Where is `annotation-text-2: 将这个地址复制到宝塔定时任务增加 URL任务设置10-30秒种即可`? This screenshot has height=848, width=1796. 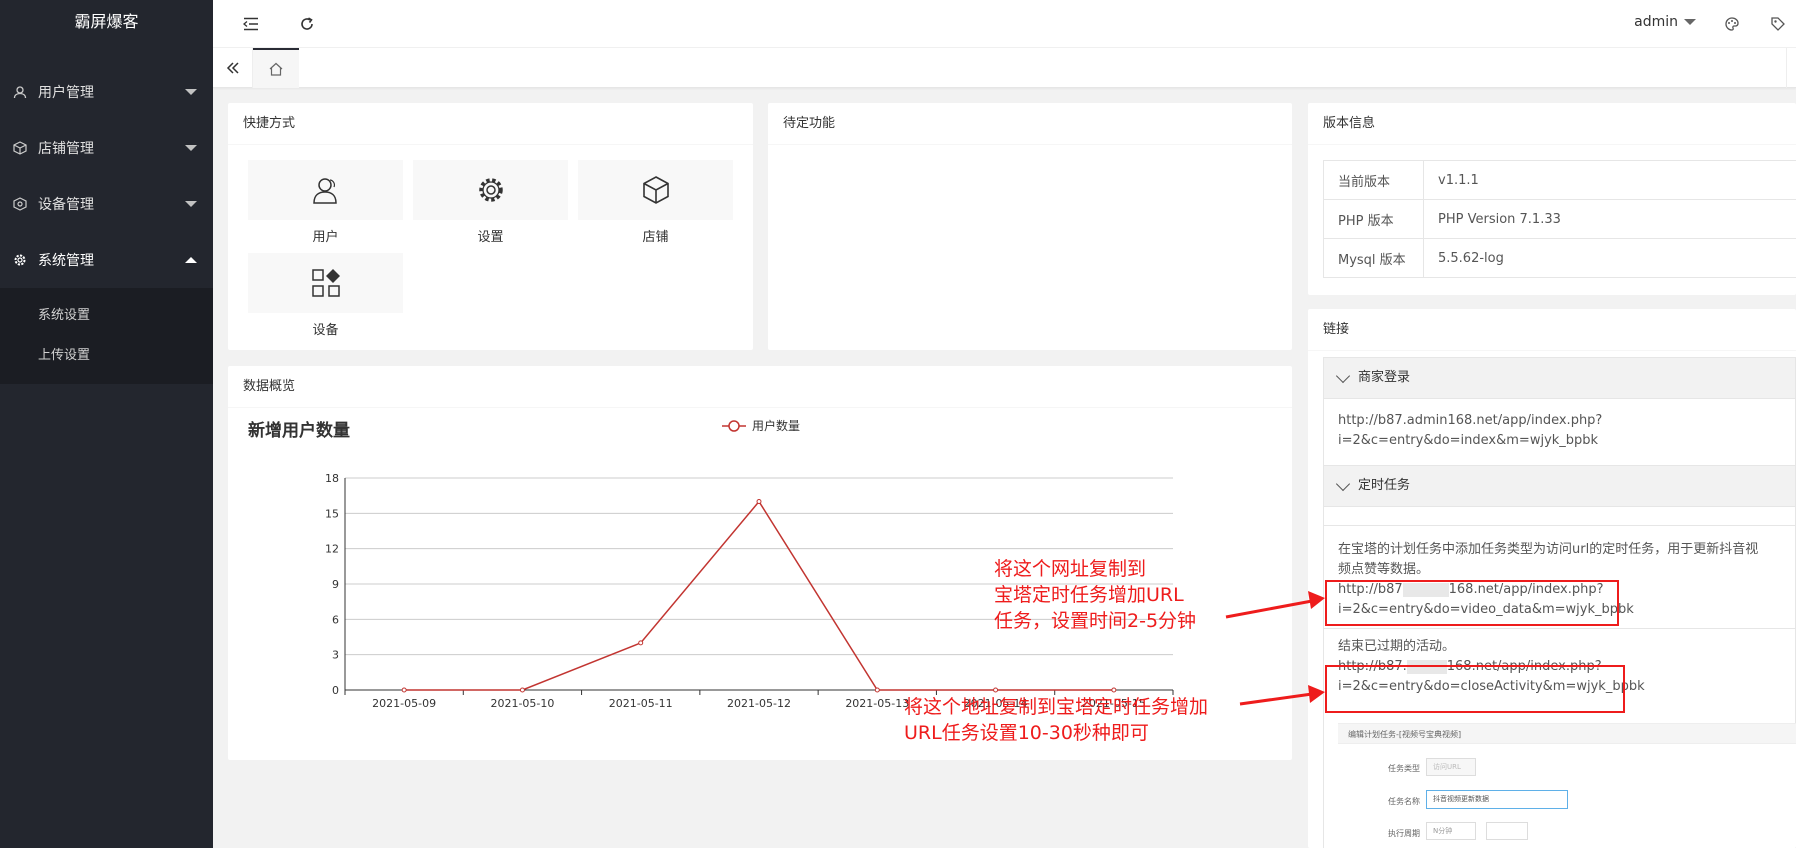 annotation-text-2: 将这个地址复制到宝塔定时任务增加 URL任务设置10-30秒种即可 is located at coordinates (1056, 720).